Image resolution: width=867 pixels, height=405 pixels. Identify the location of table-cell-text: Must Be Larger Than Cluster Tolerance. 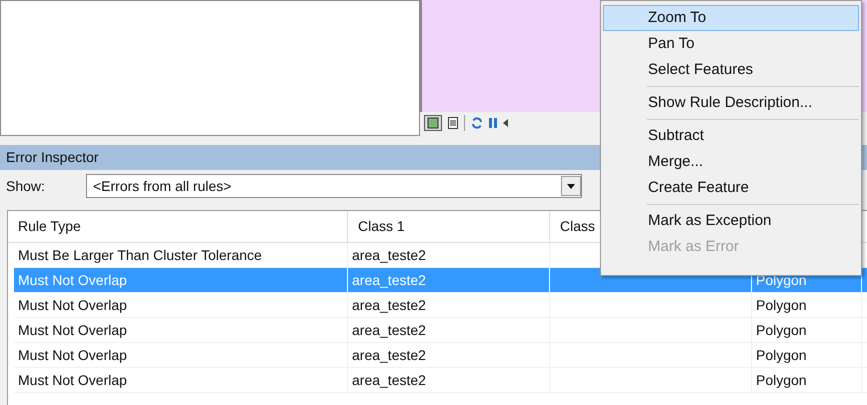
(140, 255).